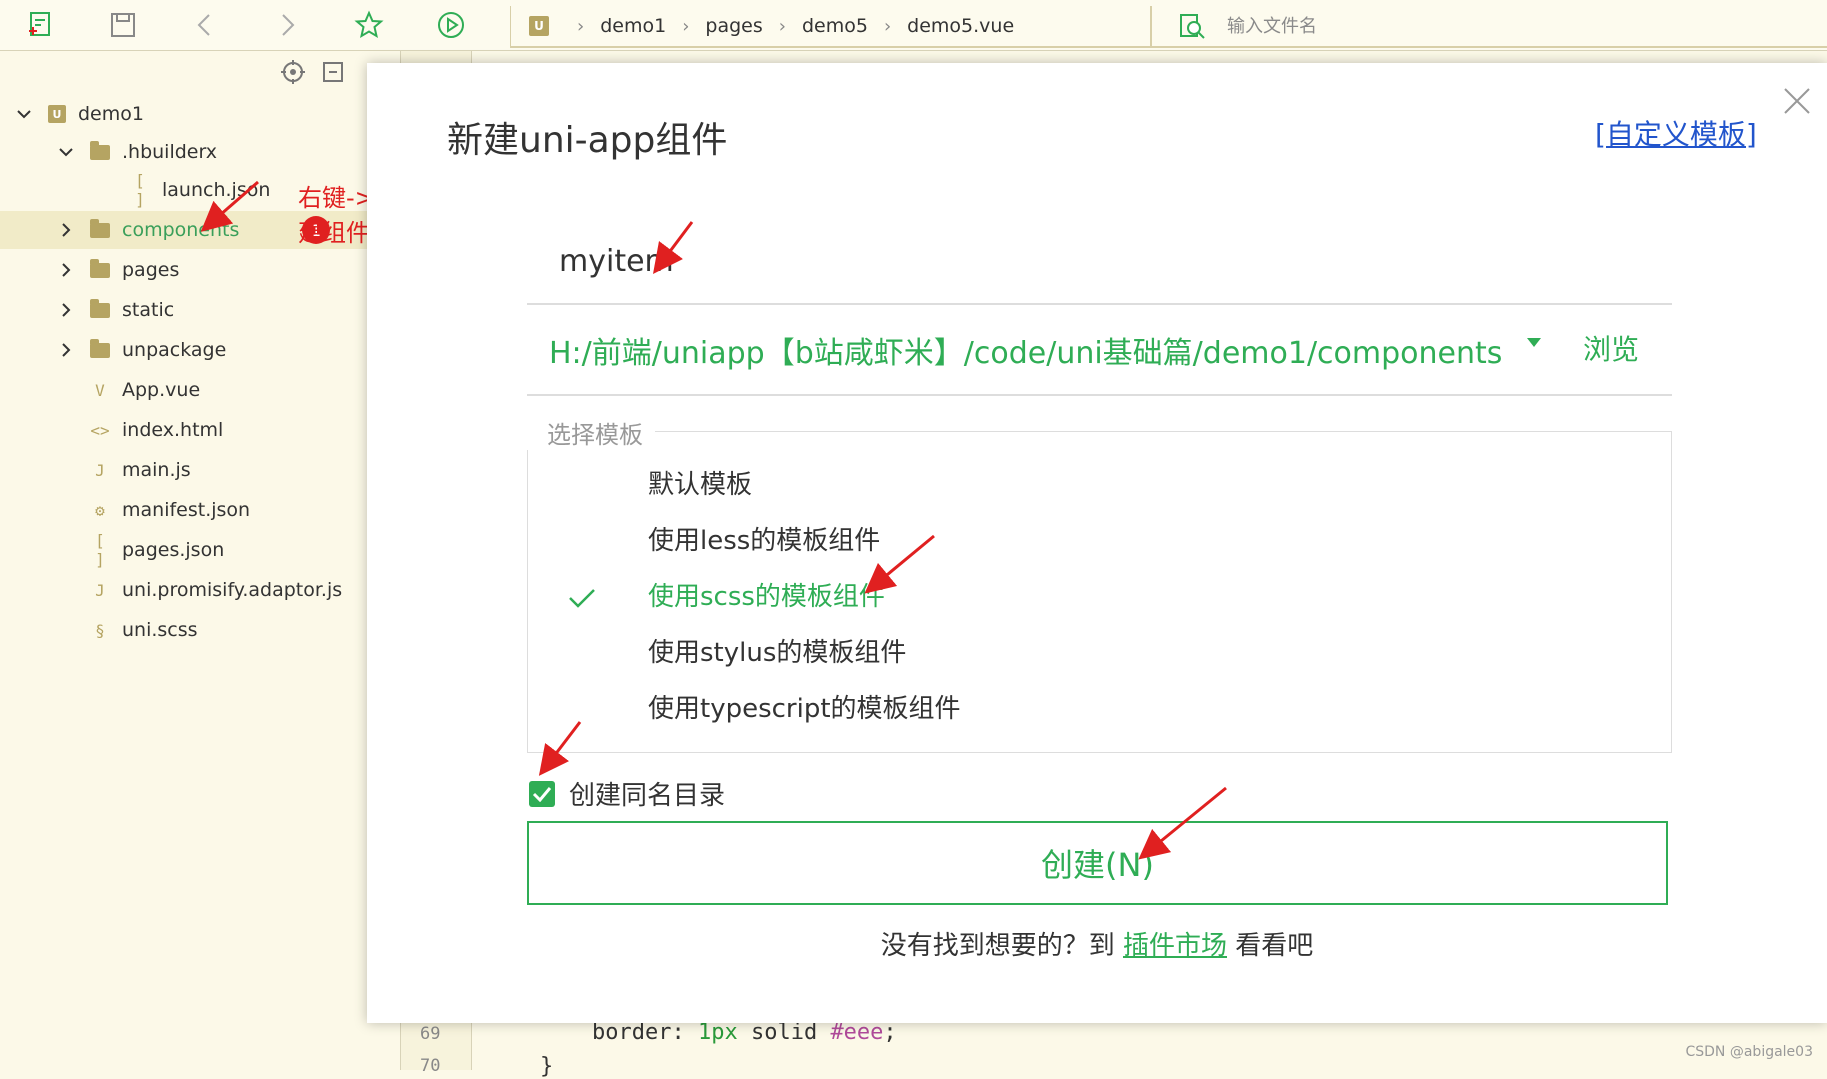  What do you see at coordinates (148, 310) in the screenshot?
I see `tree-item-label: static` at bounding box center [148, 310].